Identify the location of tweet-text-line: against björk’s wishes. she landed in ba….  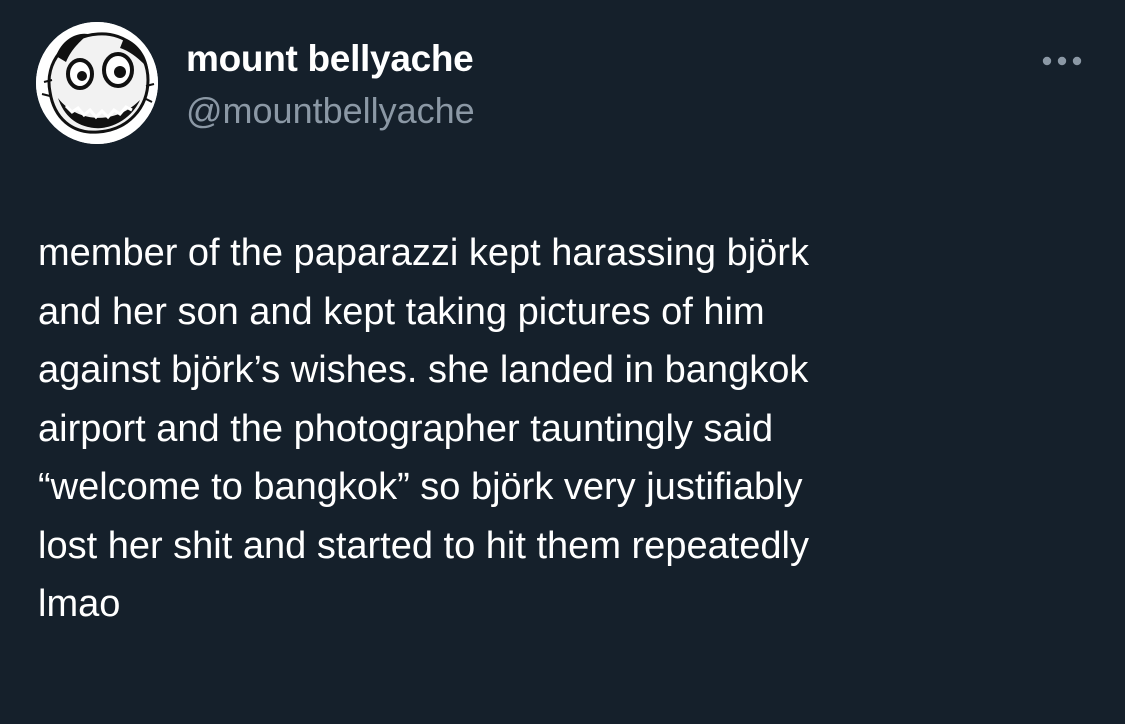
(423, 370).